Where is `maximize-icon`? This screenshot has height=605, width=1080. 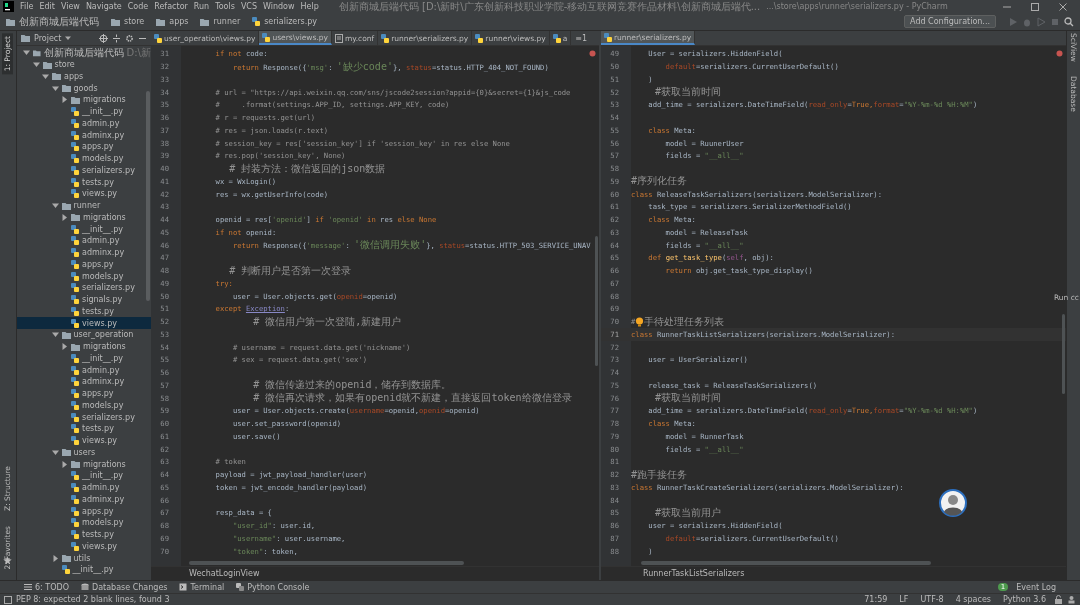
maximize-icon is located at coordinates (1035, 6).